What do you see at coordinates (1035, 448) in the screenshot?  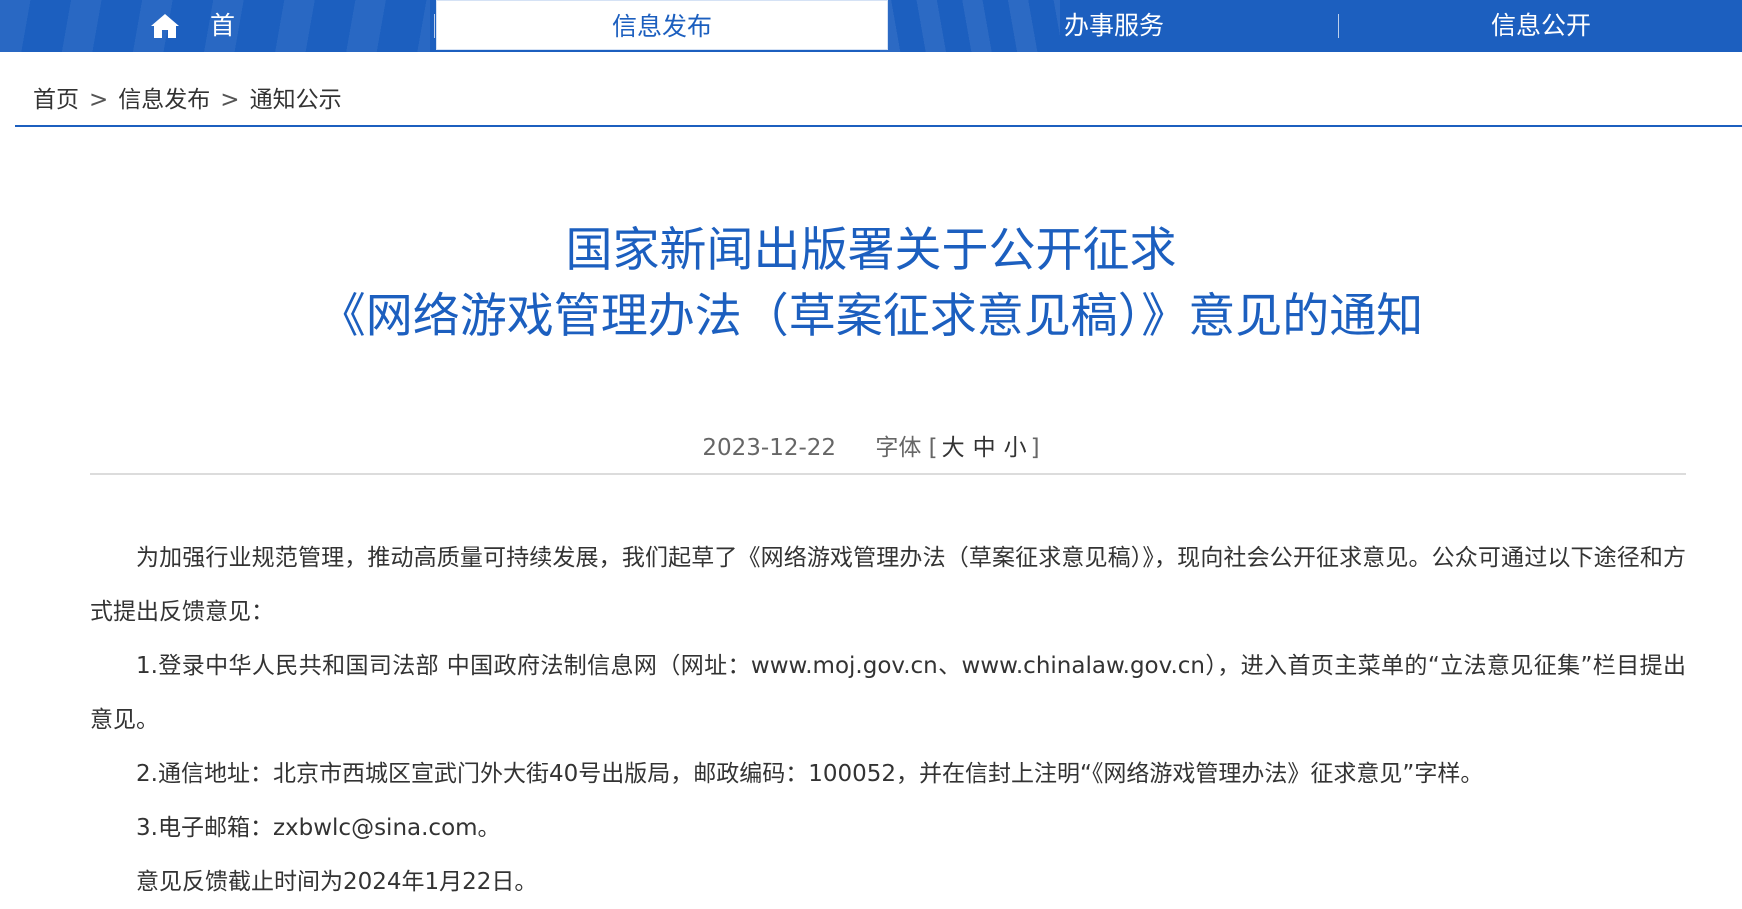 I see `font-size-bracket-close: ]` at bounding box center [1035, 448].